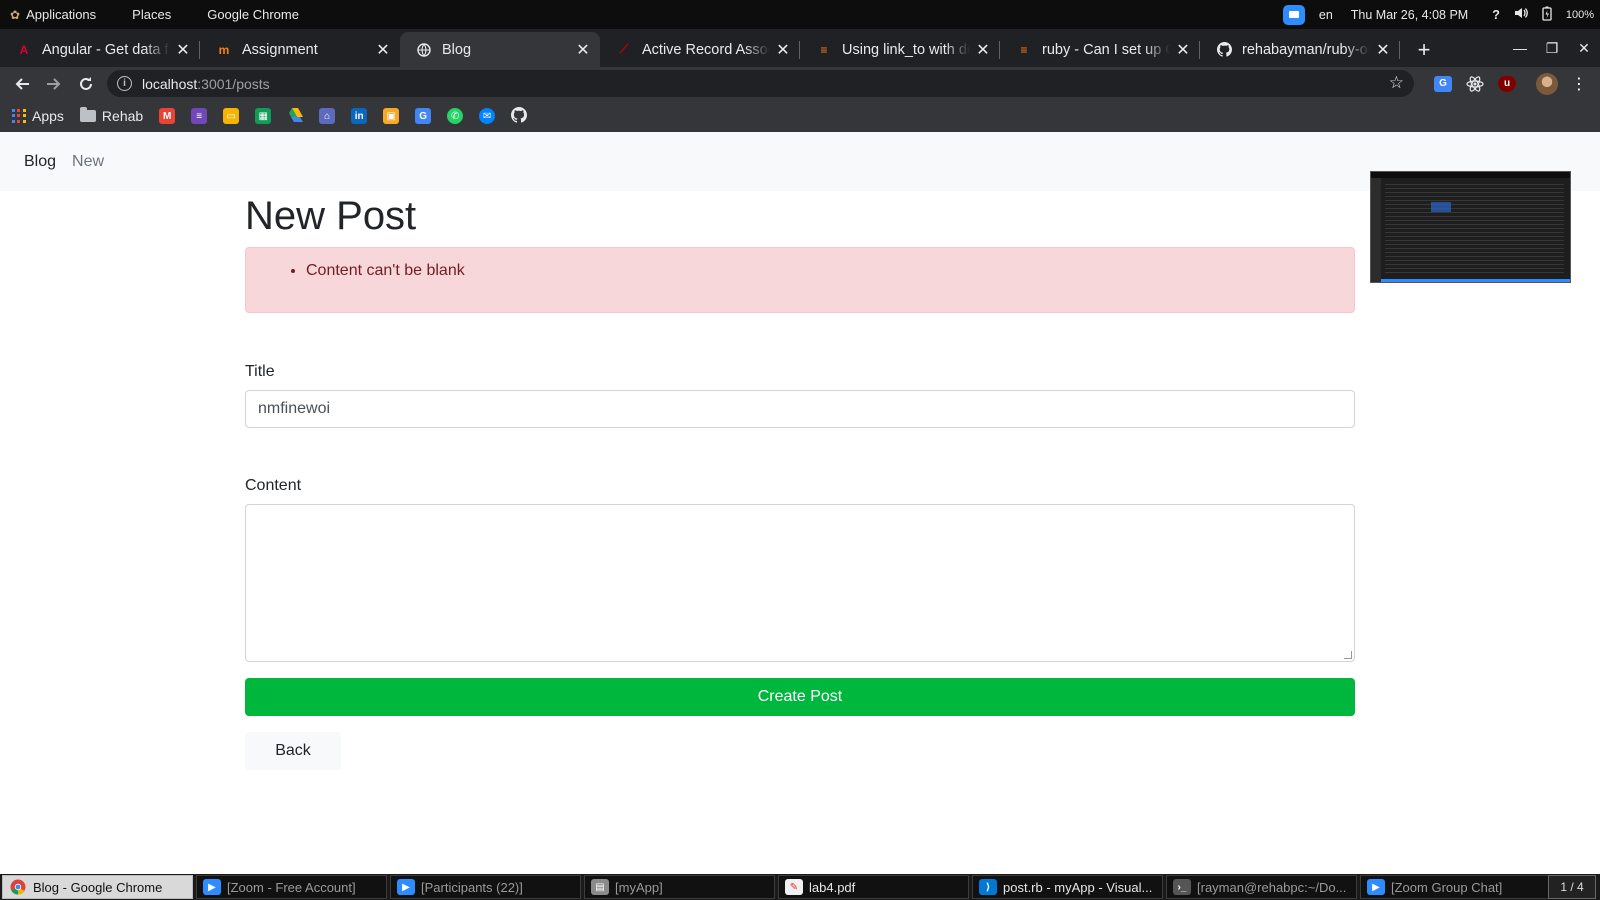 This screenshot has height=900, width=1600. Describe the element at coordinates (1547, 84) in the screenshot. I see `profile-avatar` at that location.